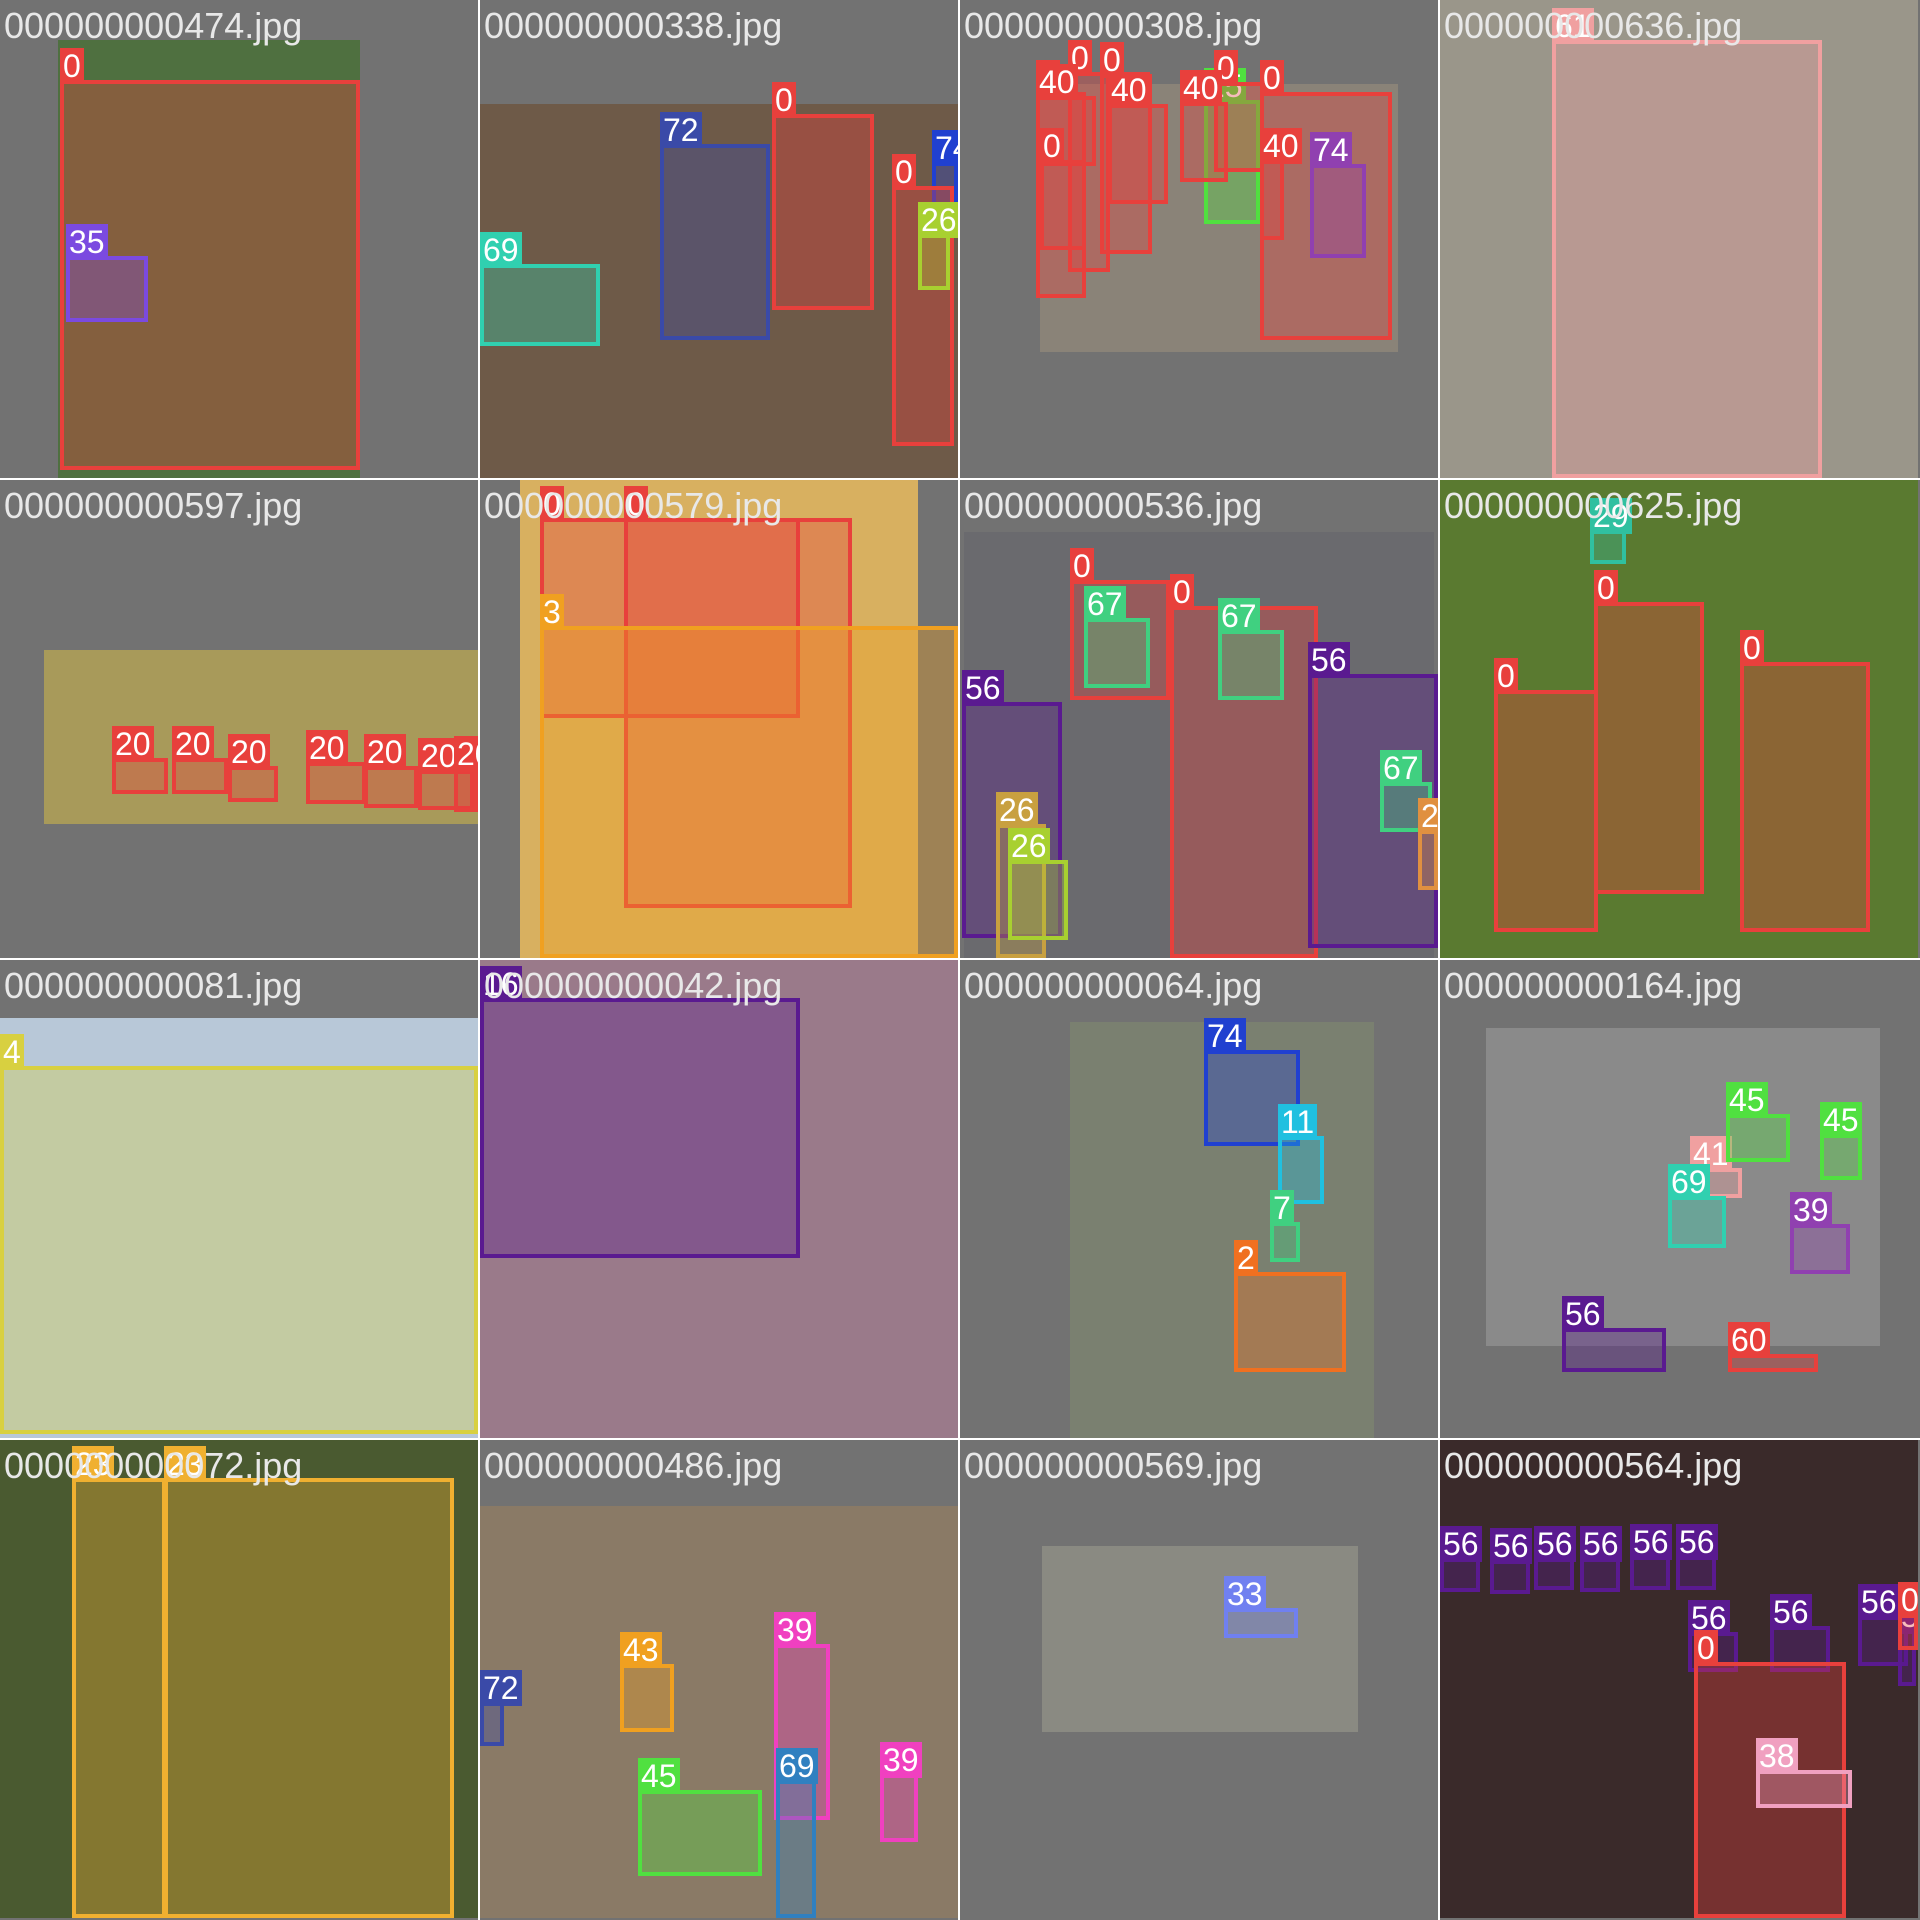 This screenshot has width=1920, height=1920. Describe the element at coordinates (1773, 1347) in the screenshot. I see `detection-box: 60` at that location.